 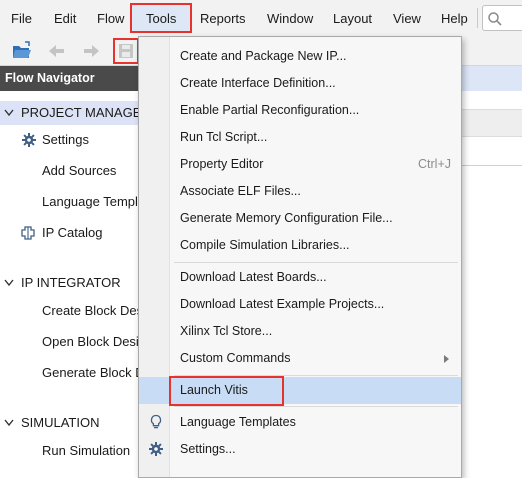 I want to click on menu-layout: Layout, so click(x=352, y=19).